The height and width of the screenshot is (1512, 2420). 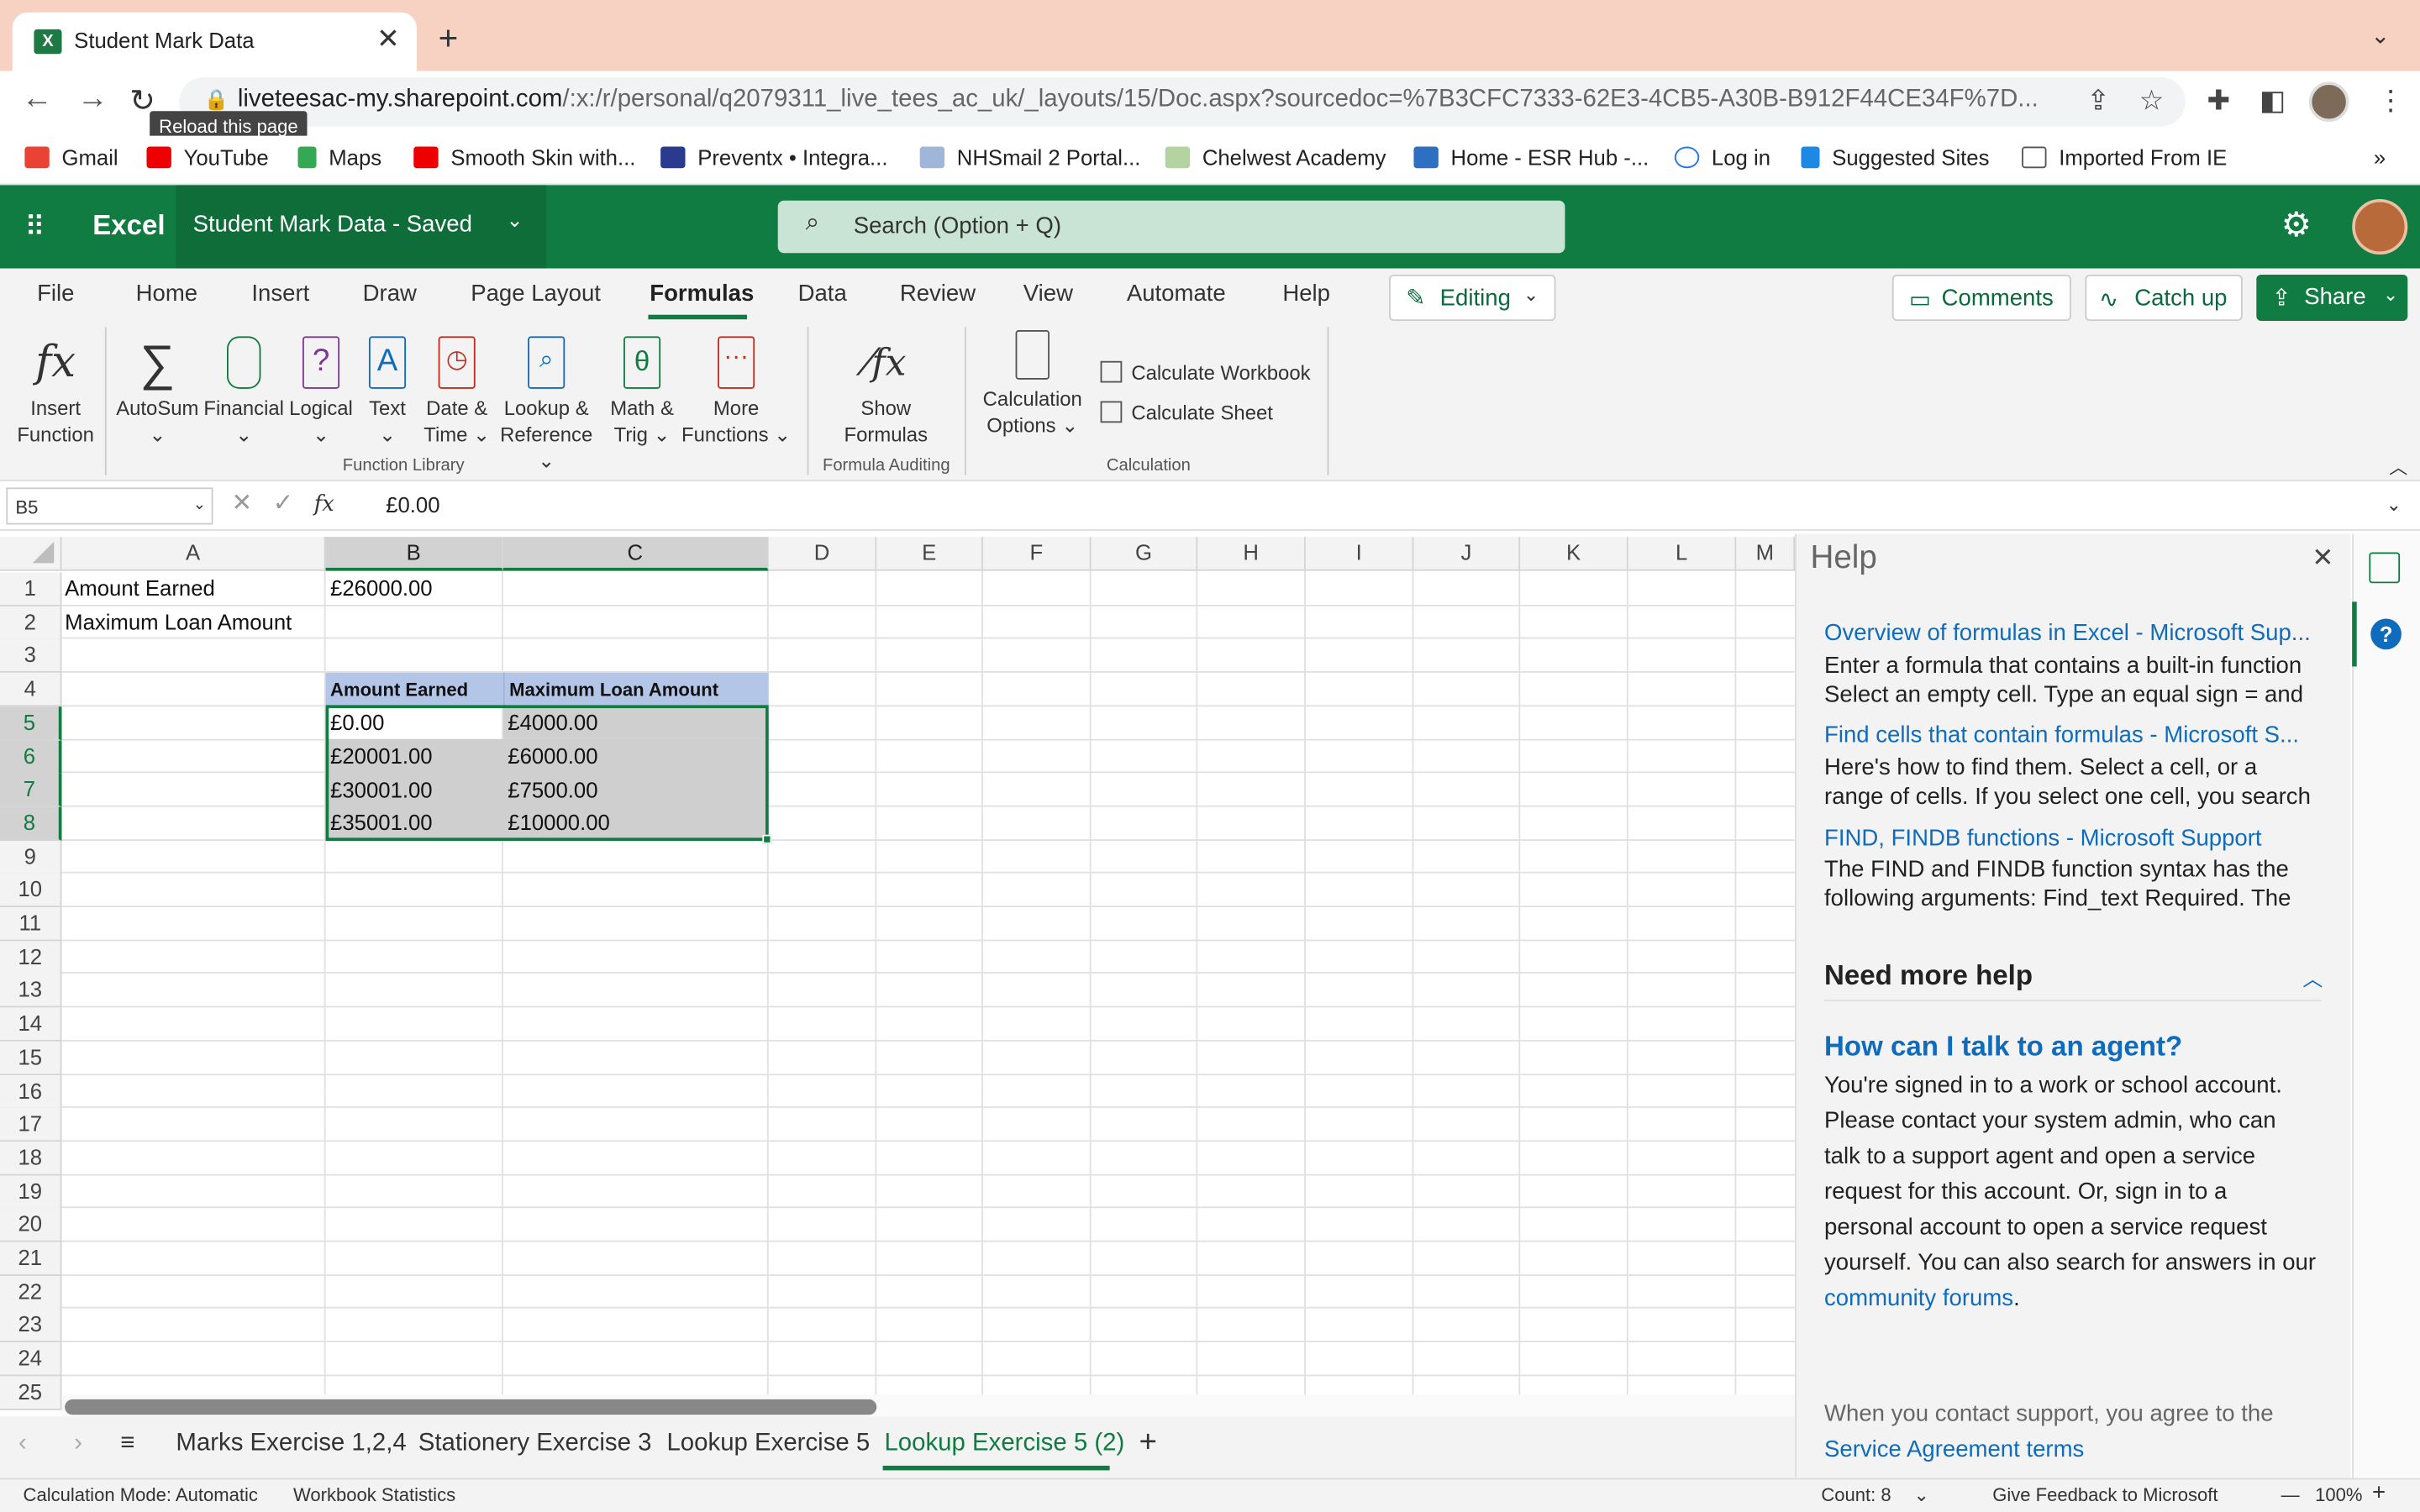 I want to click on bookmark-youtube: YouTube, so click(x=207, y=157).